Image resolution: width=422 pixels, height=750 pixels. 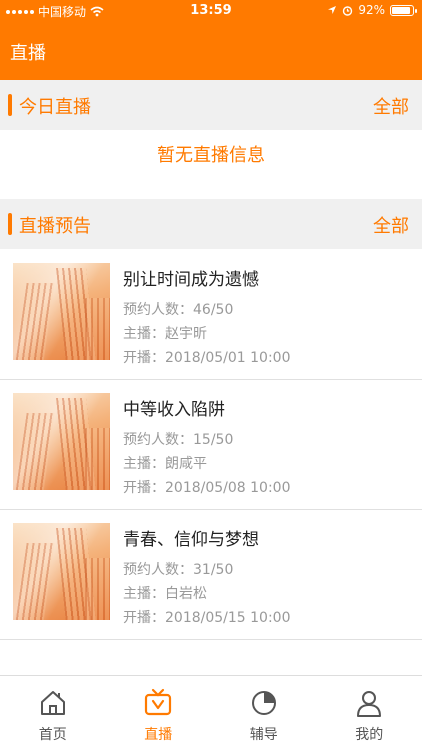 I want to click on tab-home: 首页, so click(x=53, y=713).